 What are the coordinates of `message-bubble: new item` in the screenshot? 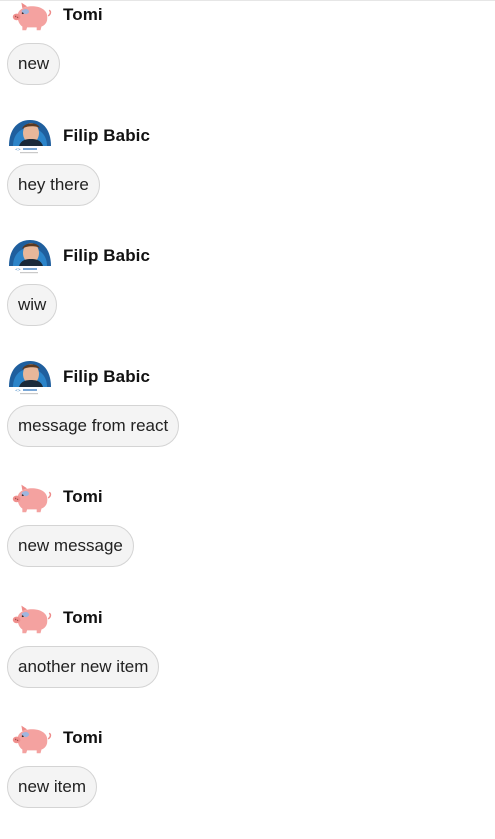 It's located at (52, 787).